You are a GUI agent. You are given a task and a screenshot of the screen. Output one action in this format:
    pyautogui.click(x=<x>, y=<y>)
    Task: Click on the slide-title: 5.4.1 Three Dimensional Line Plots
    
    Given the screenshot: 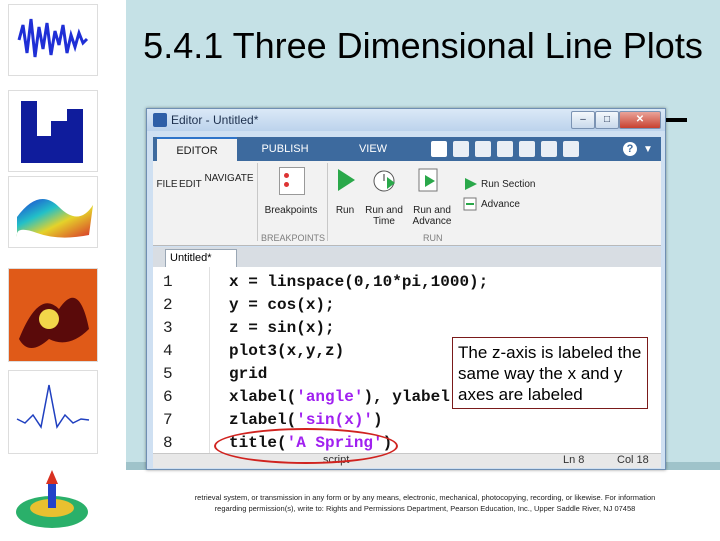 What is the action you would take?
    pyautogui.click(x=423, y=45)
    